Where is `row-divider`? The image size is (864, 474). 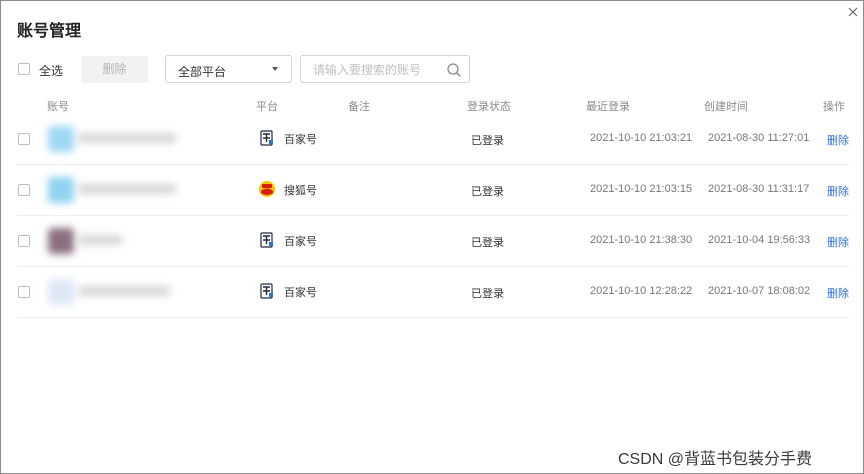
row-divider is located at coordinates (433, 317).